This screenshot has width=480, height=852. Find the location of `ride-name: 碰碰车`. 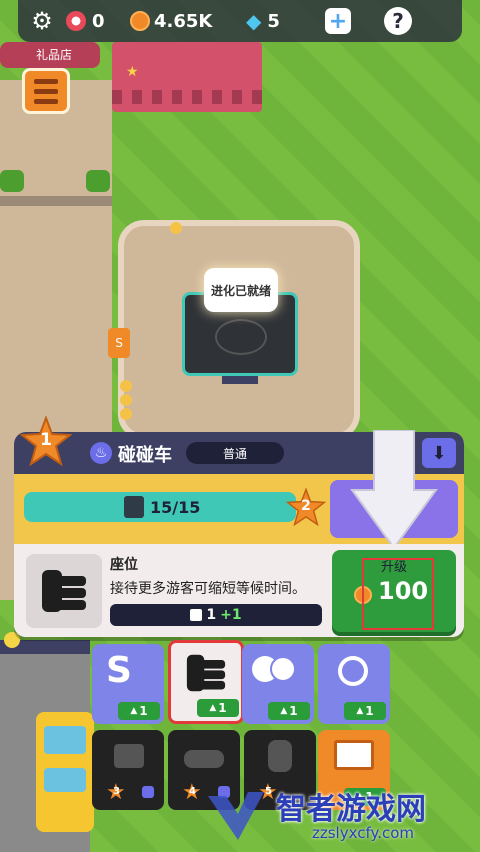

ride-name: 碰碰车 is located at coordinates (145, 455).